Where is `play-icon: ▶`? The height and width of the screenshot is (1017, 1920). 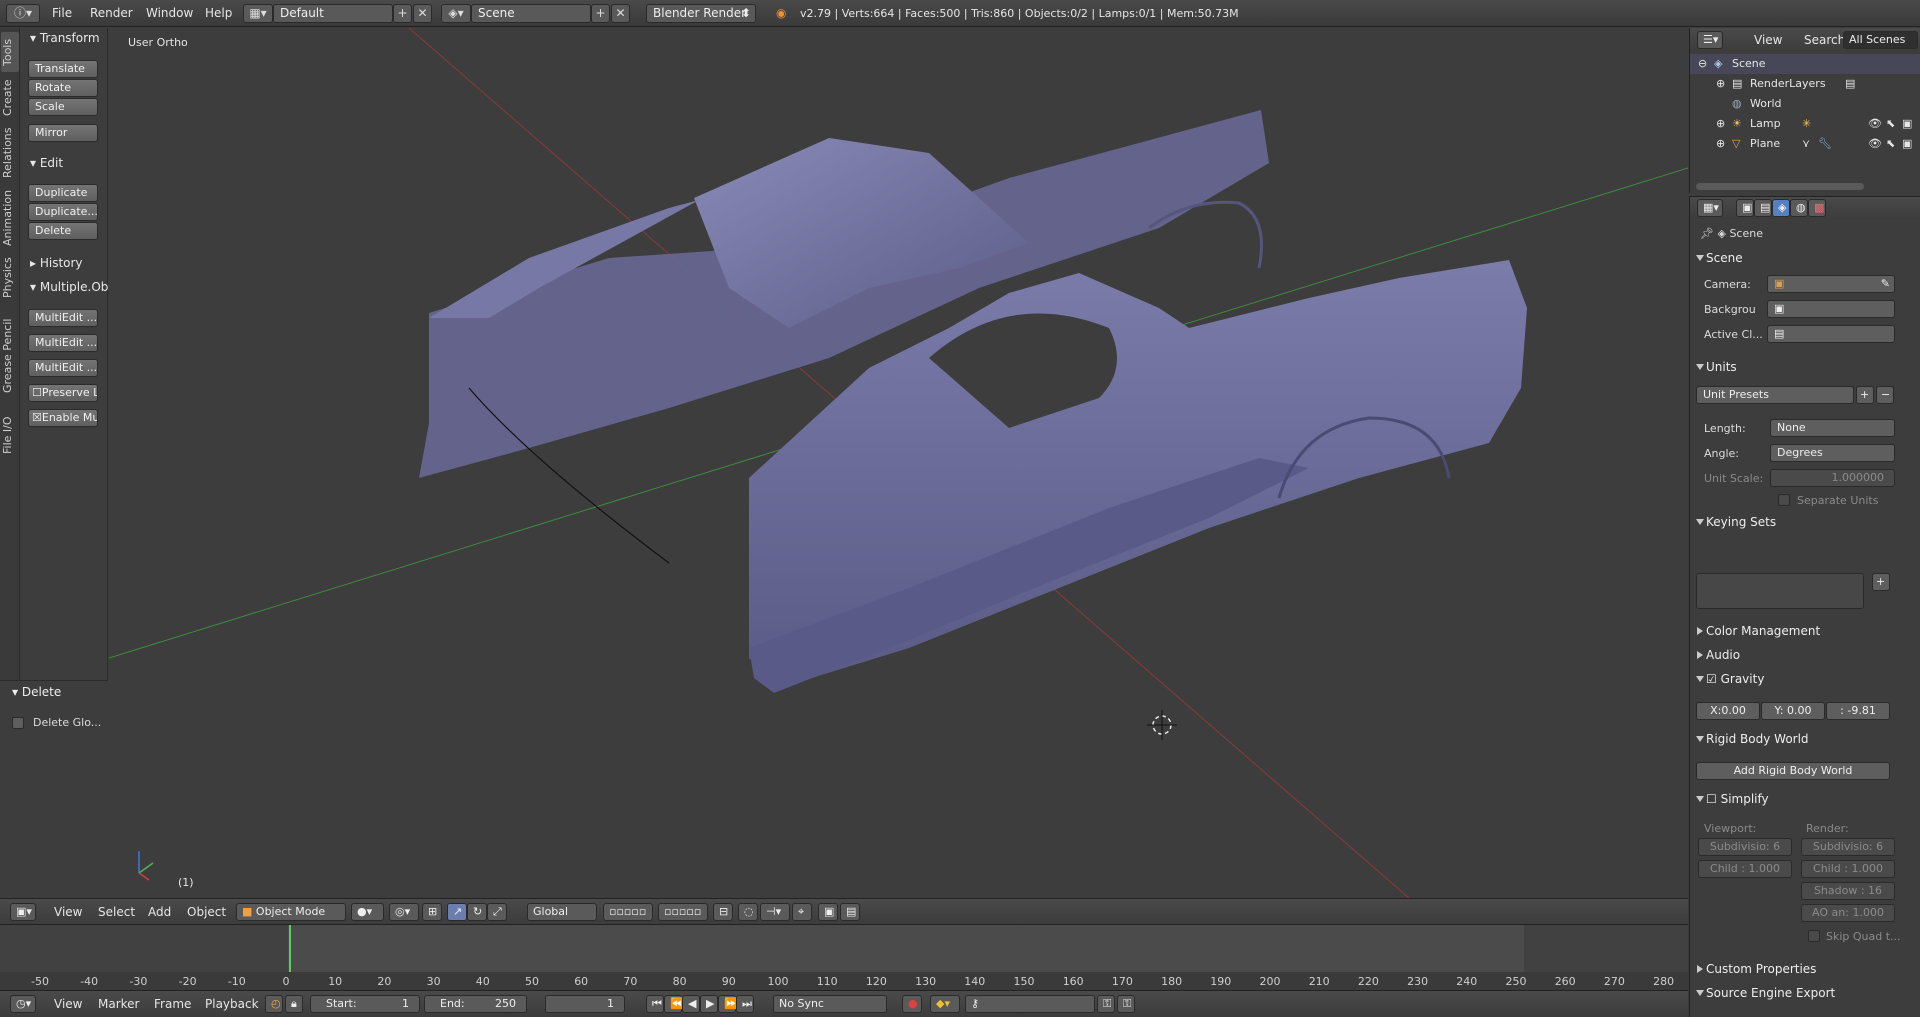 play-icon: ▶ is located at coordinates (709, 1004).